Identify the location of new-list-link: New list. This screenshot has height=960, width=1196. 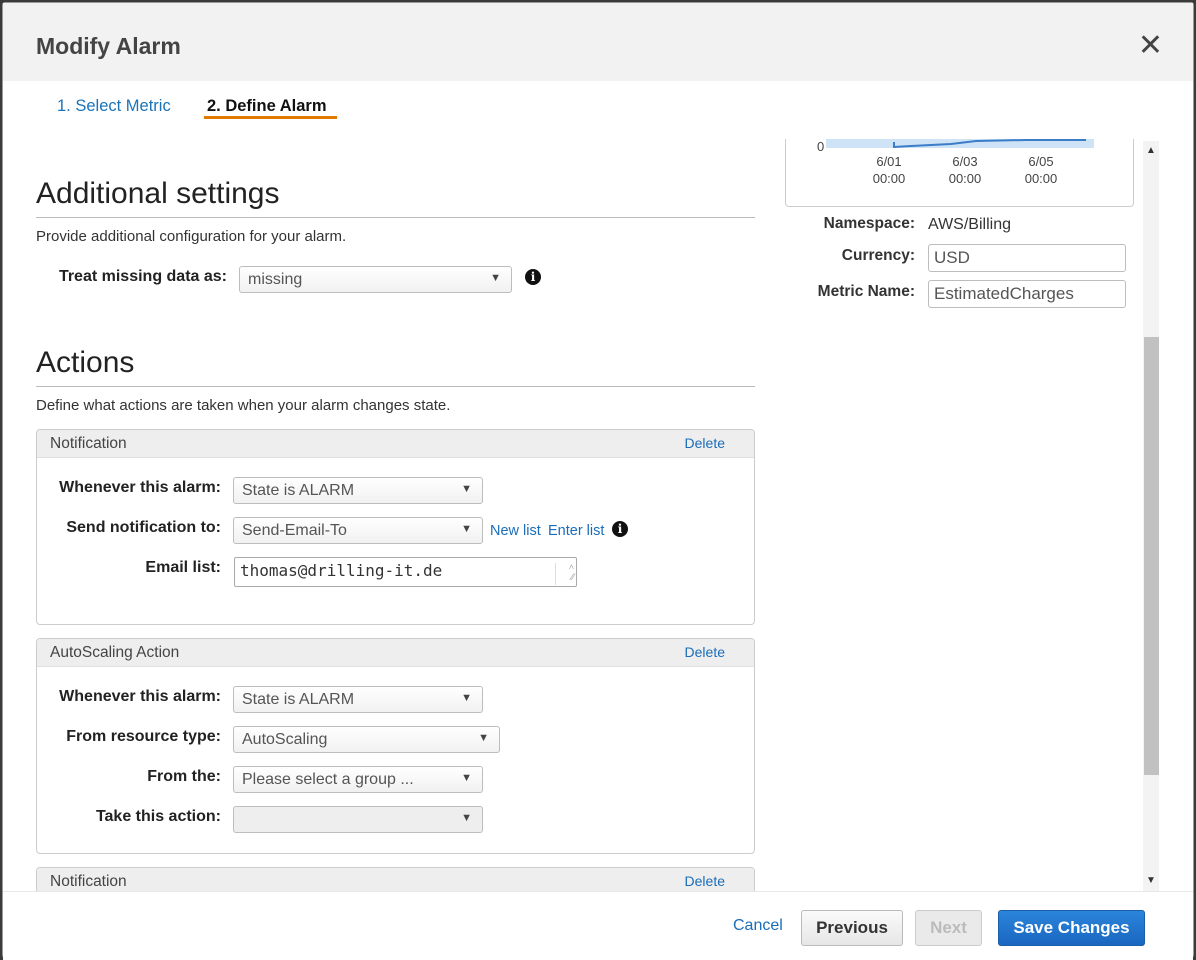
(515, 531).